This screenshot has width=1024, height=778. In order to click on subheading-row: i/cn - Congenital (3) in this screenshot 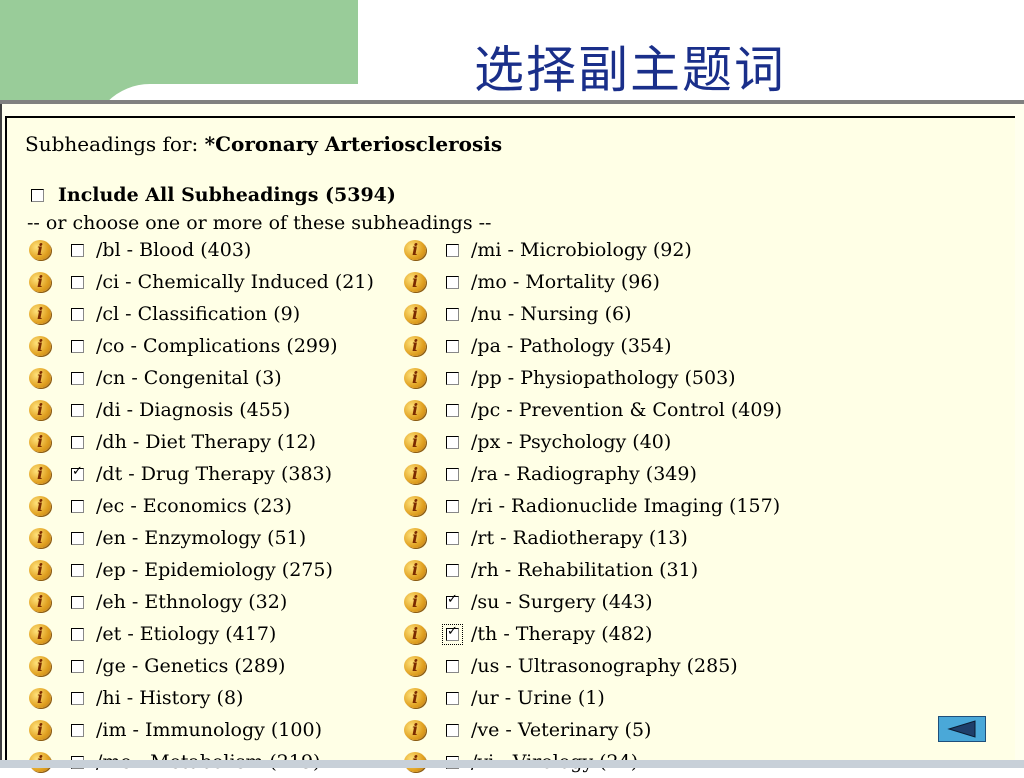, I will do `click(201, 378)`.